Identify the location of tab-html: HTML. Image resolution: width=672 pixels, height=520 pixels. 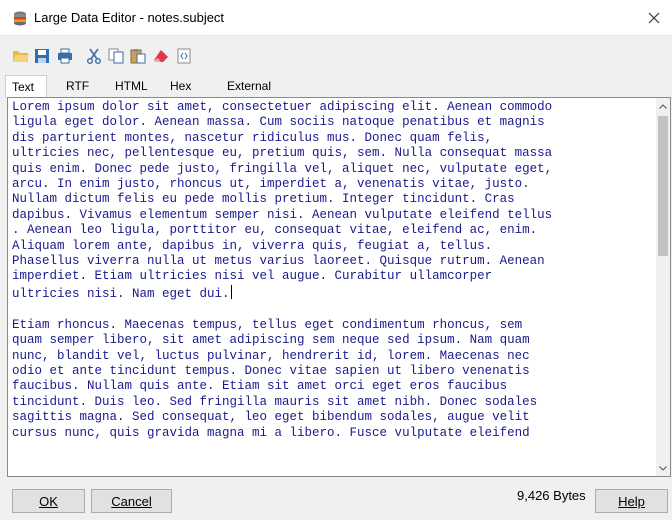
(131, 86).